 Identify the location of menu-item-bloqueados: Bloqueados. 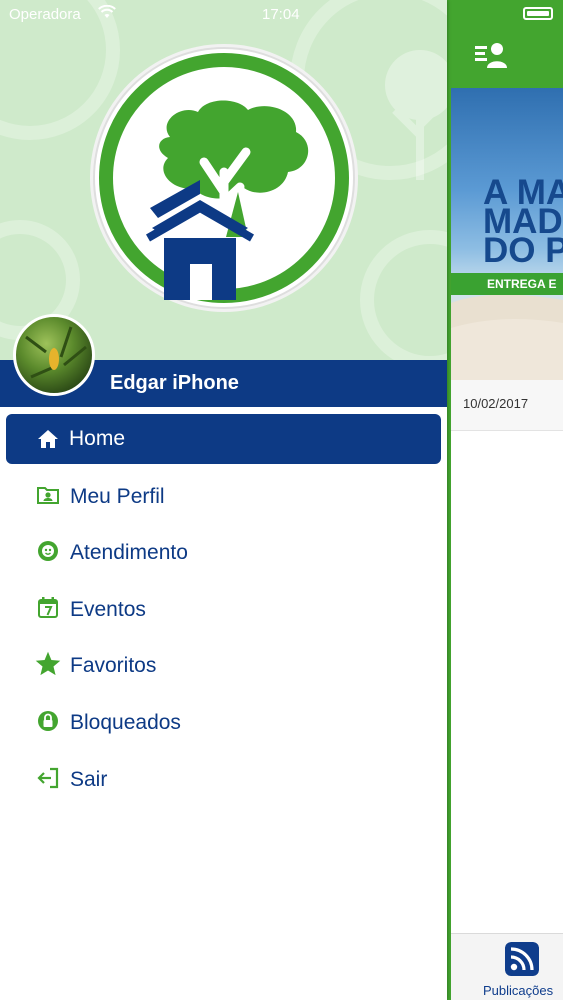
(223, 725).